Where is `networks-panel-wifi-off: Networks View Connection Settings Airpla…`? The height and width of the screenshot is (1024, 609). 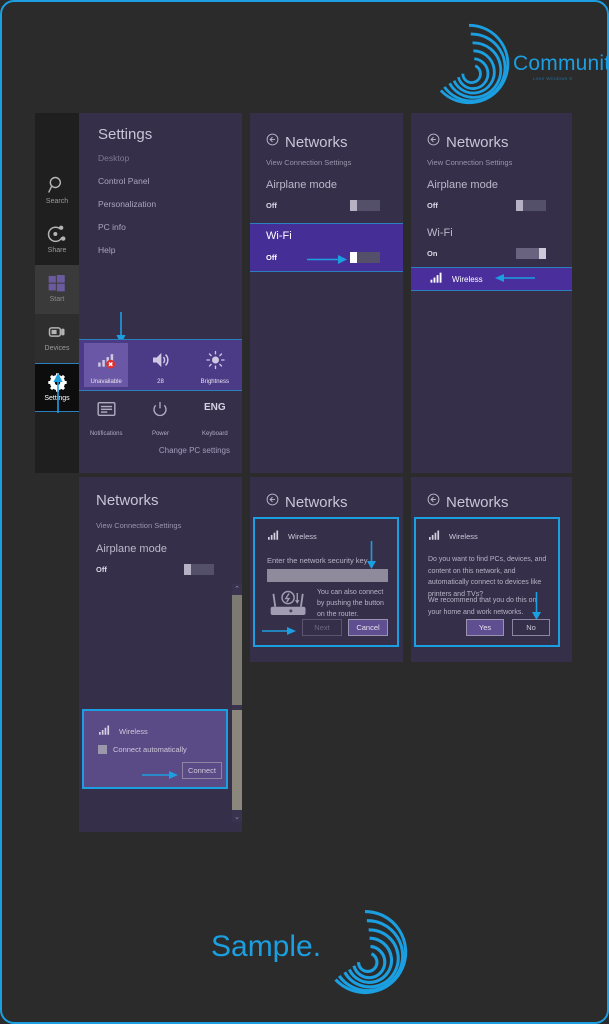
networks-panel-wifi-off: Networks View Connection Settings Airpla… is located at coordinates (326, 293).